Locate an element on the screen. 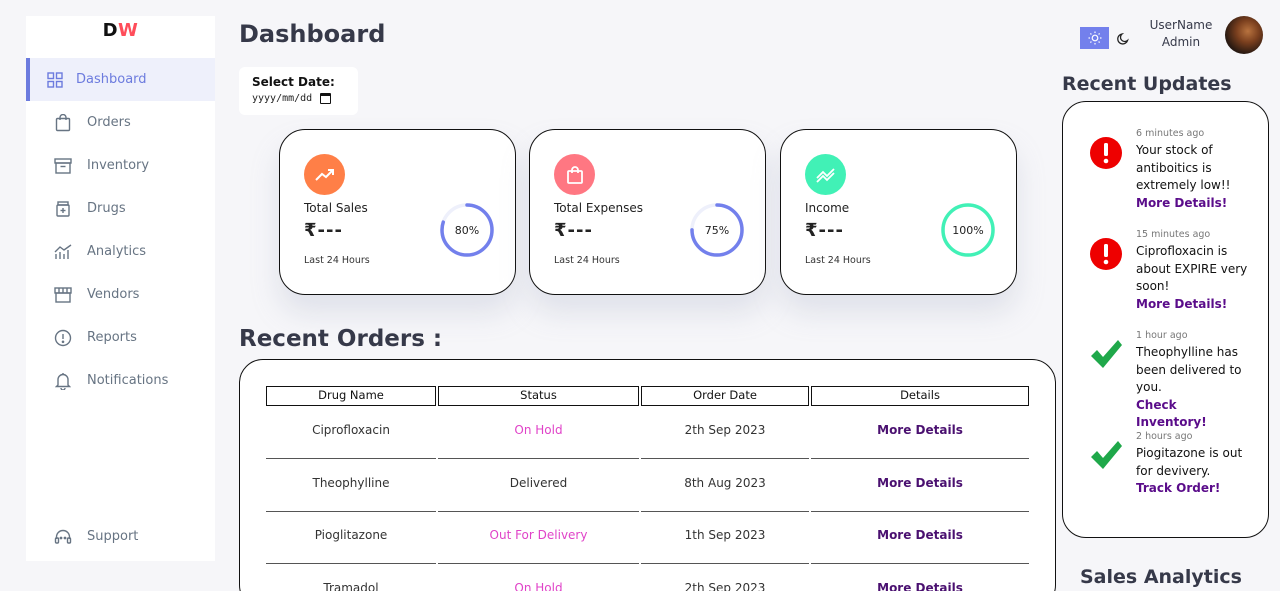 This screenshot has height=591, width=1280. card-percent: 80% is located at coordinates (467, 230).